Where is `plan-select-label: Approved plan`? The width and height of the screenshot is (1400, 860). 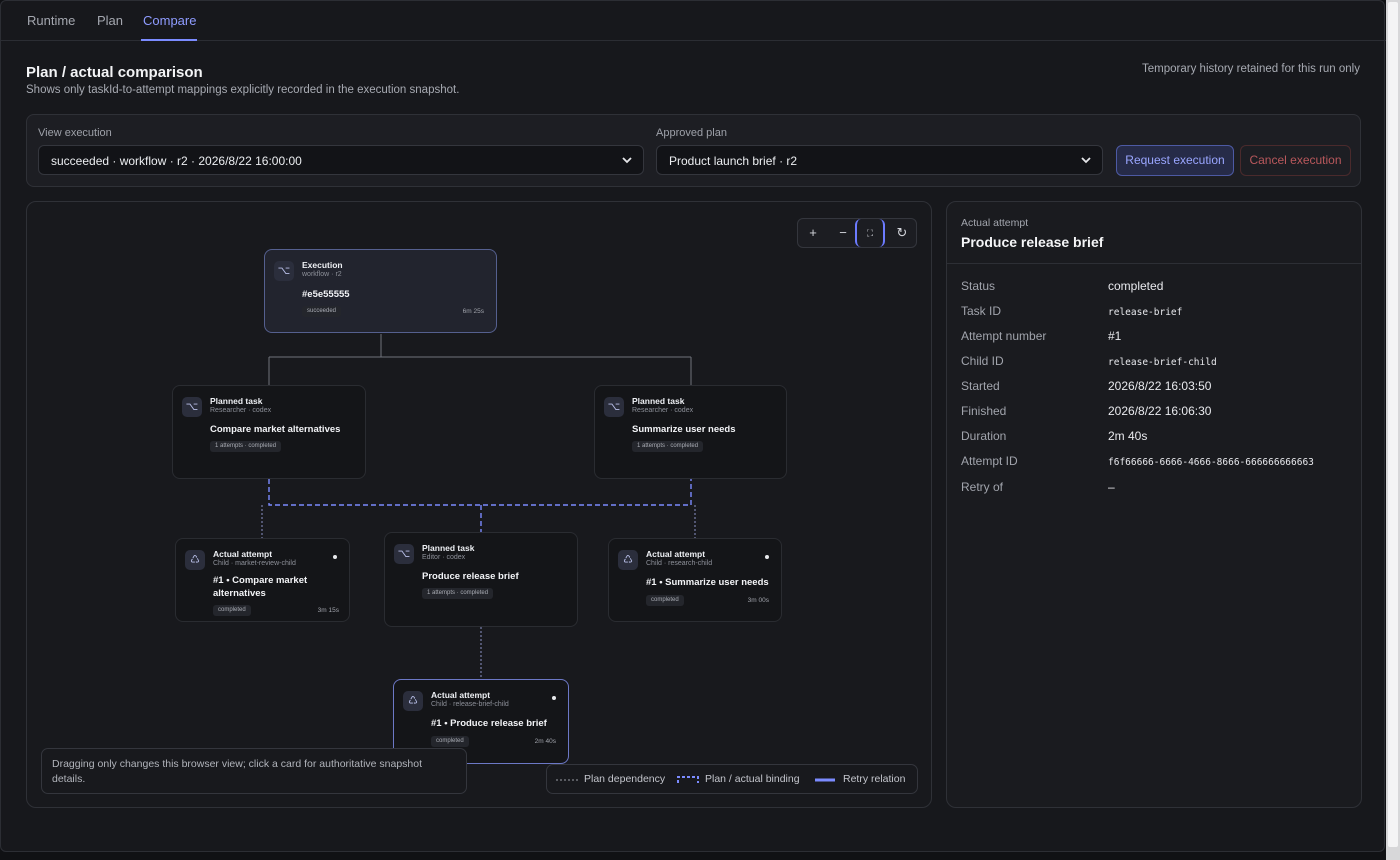
plan-select-label: Approved plan is located at coordinates (691, 133).